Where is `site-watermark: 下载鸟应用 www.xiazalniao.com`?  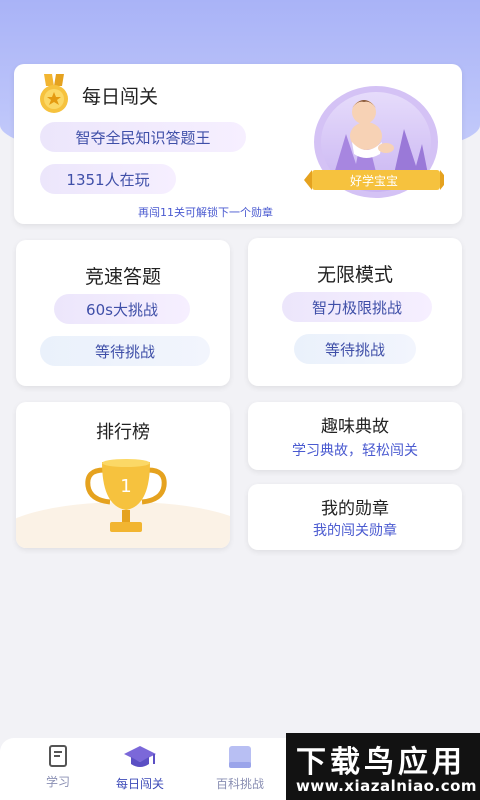
site-watermark: 下载鸟应用 www.xiazalniao.com is located at coordinates (383, 766).